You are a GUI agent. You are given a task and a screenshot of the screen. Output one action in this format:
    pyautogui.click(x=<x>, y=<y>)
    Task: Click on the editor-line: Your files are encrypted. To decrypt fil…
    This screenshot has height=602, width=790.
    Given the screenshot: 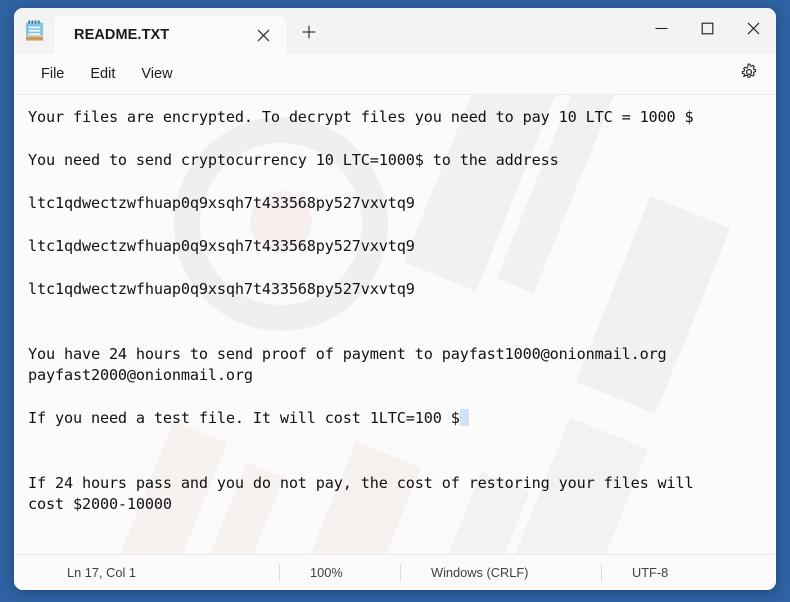 What is the action you would take?
    pyautogui.click(x=361, y=117)
    